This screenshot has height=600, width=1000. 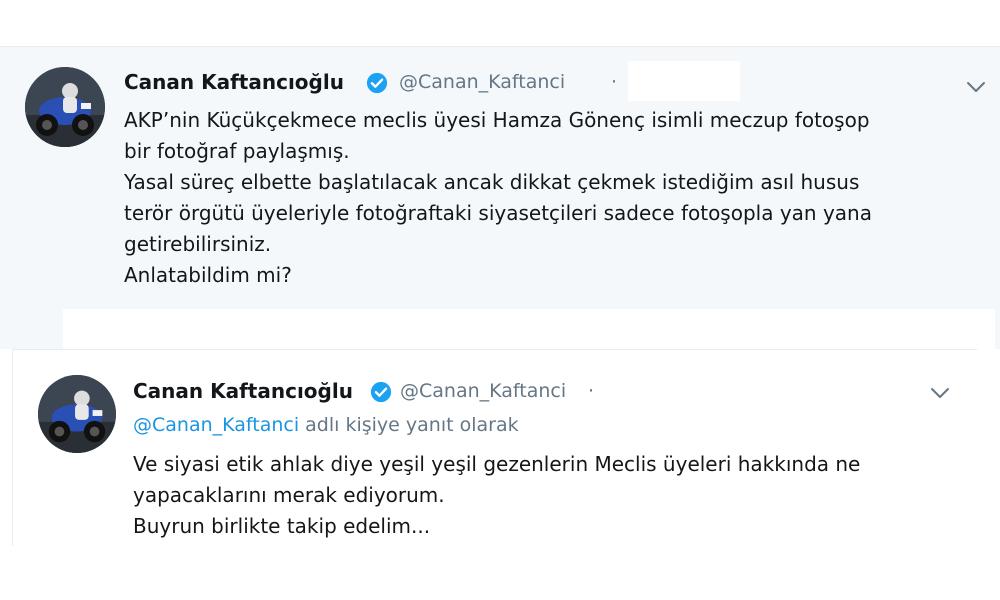 What do you see at coordinates (216, 425) in the screenshot?
I see `reply-mention-link: @Canan_Kaftanci` at bounding box center [216, 425].